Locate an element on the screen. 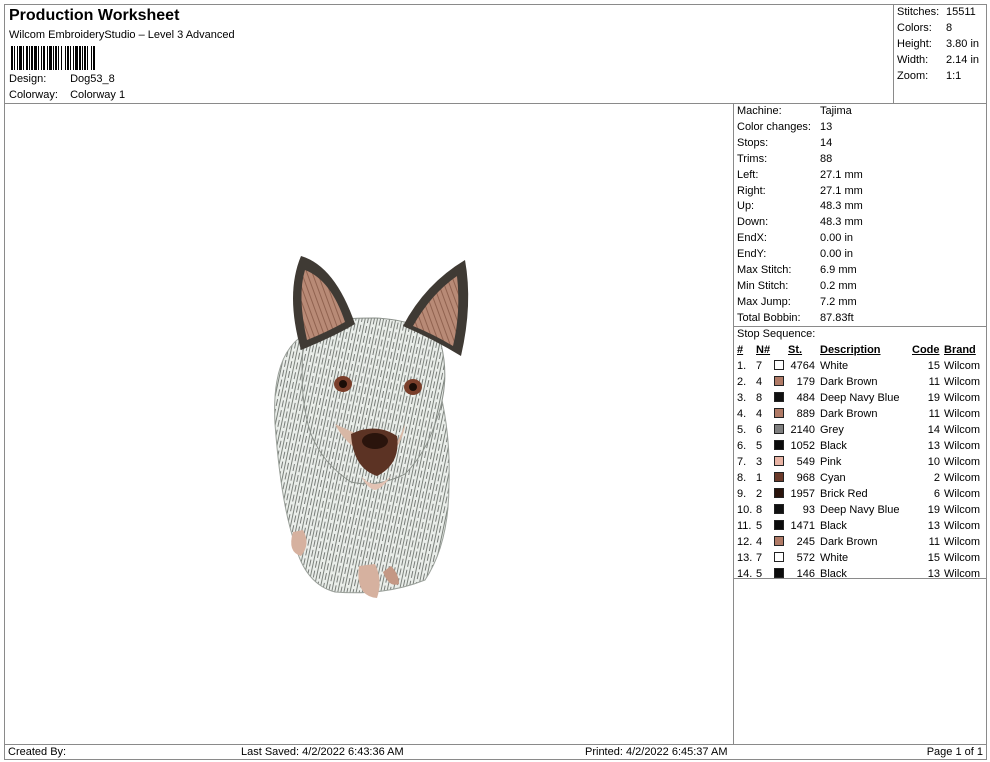 This screenshot has height=762, width=990. machine-info-row: Min Stitch: 0.2 mm is located at coordinates (797, 286).